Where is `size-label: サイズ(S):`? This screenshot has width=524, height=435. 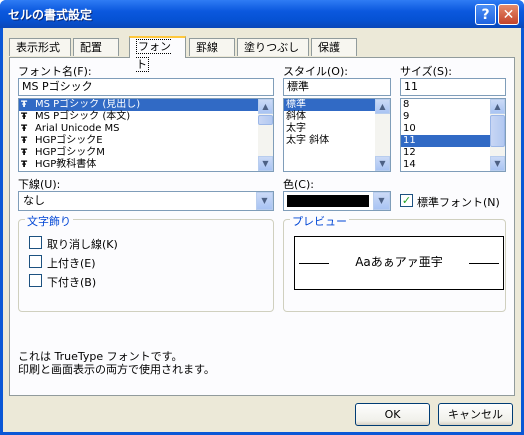 size-label: サイズ(S): is located at coordinates (426, 71).